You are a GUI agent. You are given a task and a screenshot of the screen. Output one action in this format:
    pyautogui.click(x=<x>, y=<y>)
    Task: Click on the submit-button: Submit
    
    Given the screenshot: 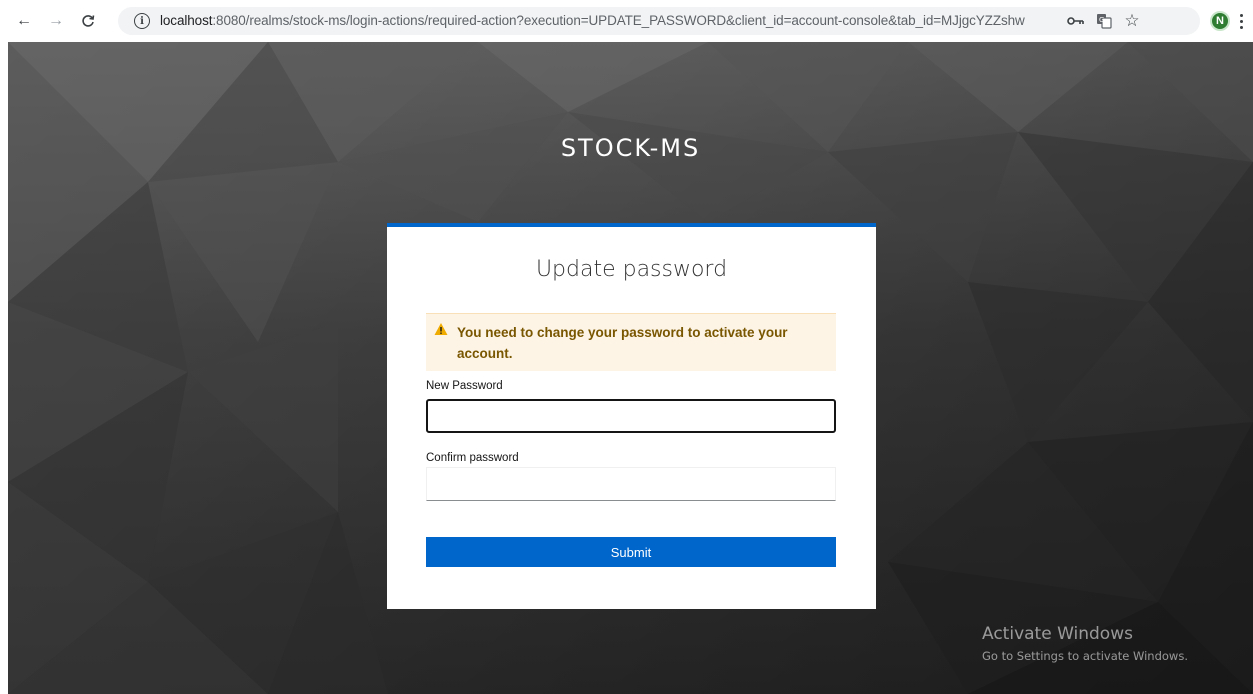 What is the action you would take?
    pyautogui.click(x=631, y=552)
    